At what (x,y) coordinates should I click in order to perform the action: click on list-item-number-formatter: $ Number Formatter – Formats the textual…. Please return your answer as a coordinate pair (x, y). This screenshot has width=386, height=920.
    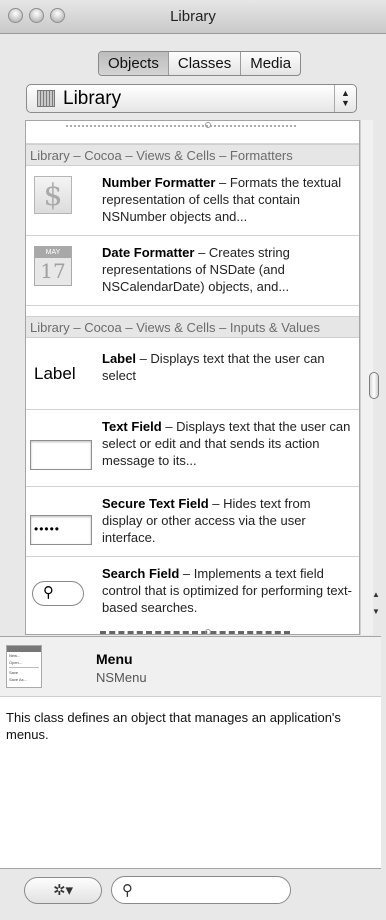
    Looking at the image, I should click on (192, 201).